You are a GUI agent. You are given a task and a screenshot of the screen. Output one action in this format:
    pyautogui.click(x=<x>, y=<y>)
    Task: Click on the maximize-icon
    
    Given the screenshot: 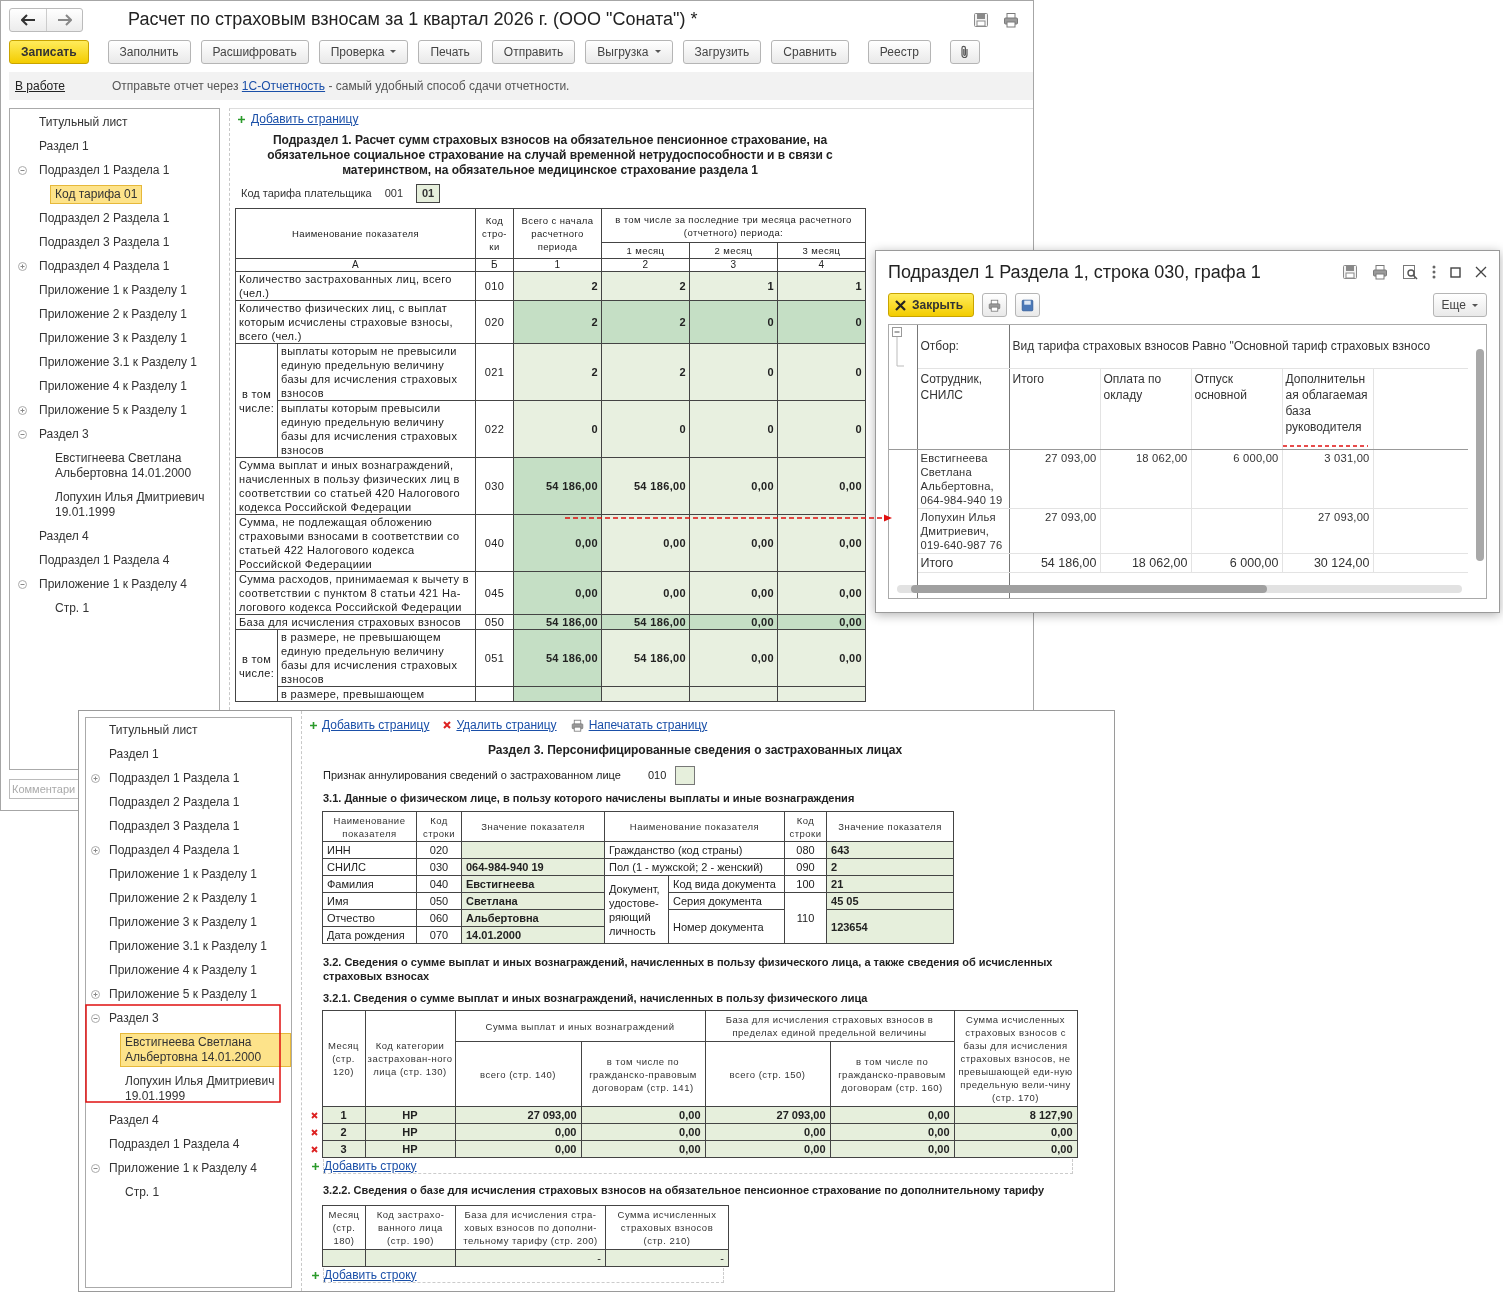 What is the action you would take?
    pyautogui.click(x=1455, y=272)
    